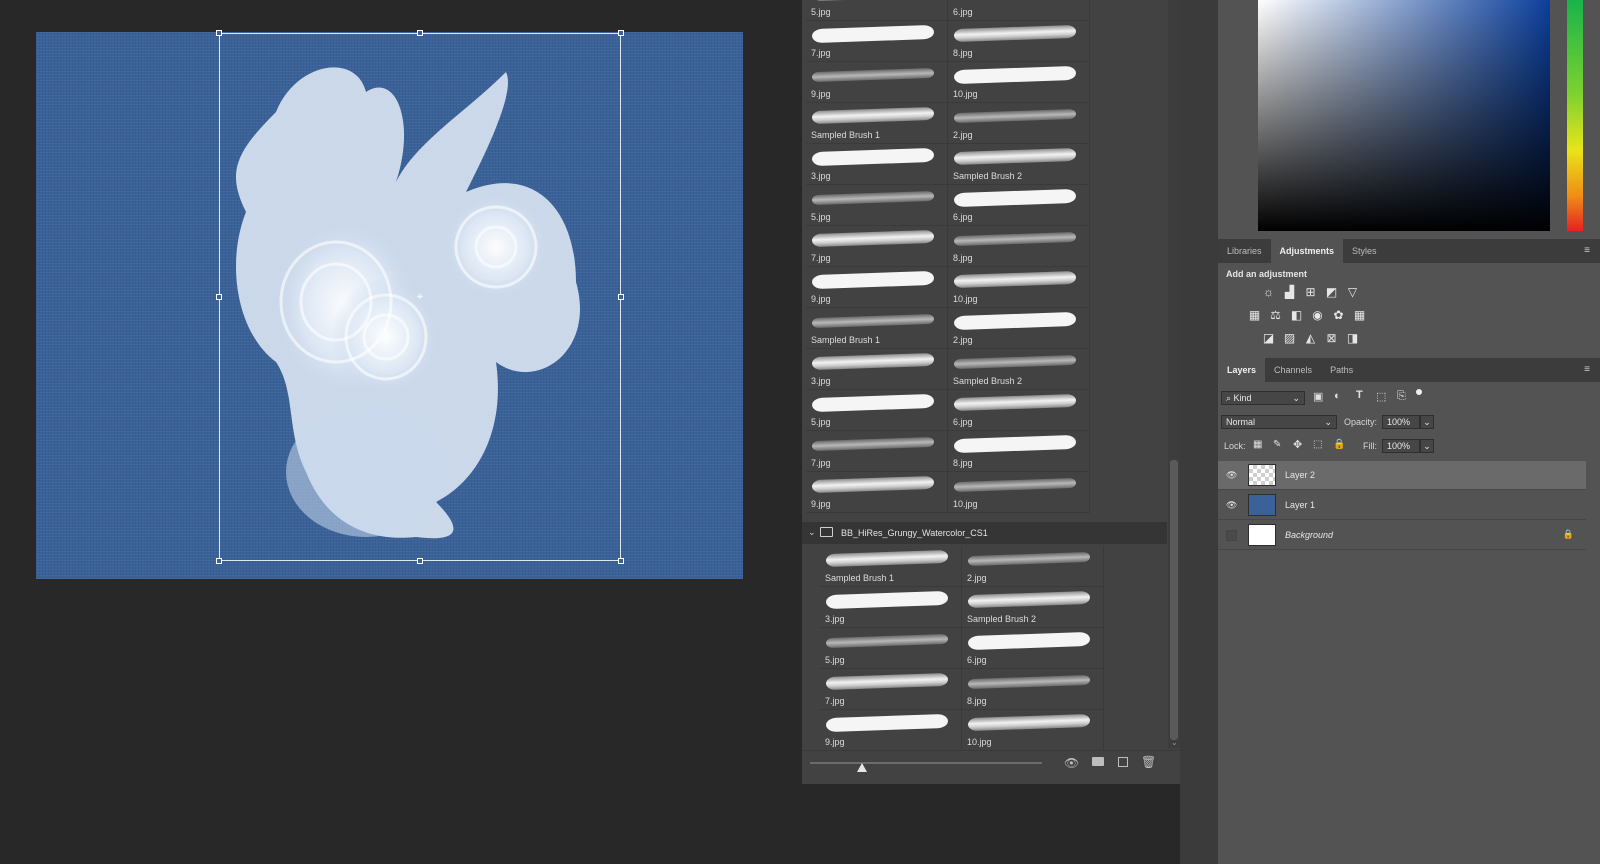  What do you see at coordinates (1296, 315) in the screenshot?
I see `black-white-icon: ◧` at bounding box center [1296, 315].